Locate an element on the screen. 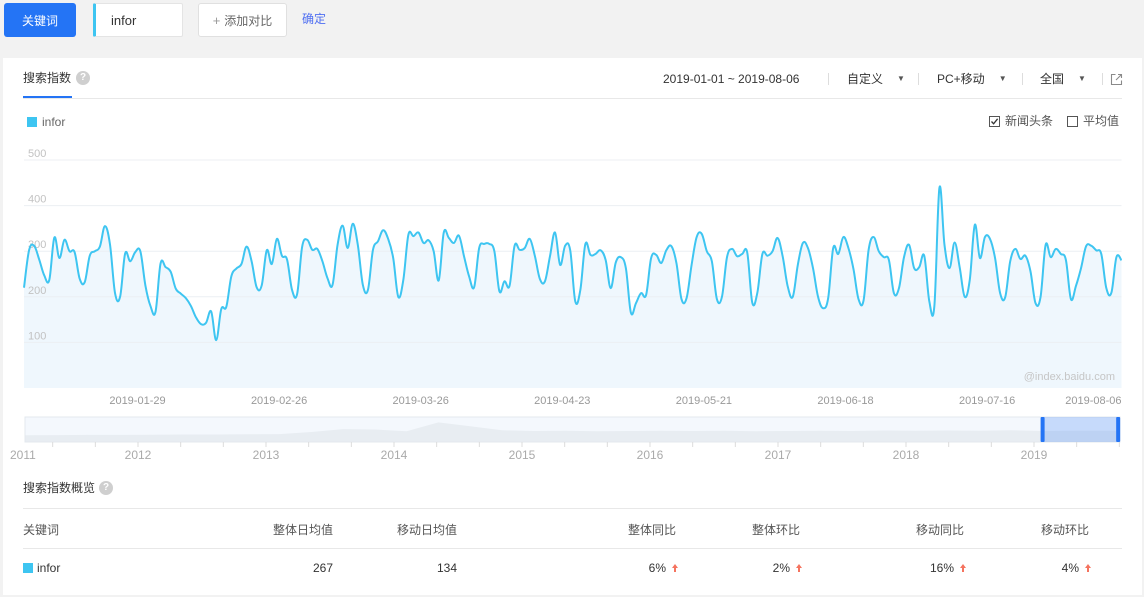 The height and width of the screenshot is (597, 1144). period-dropdown: 自定义 is located at coordinates (876, 79).